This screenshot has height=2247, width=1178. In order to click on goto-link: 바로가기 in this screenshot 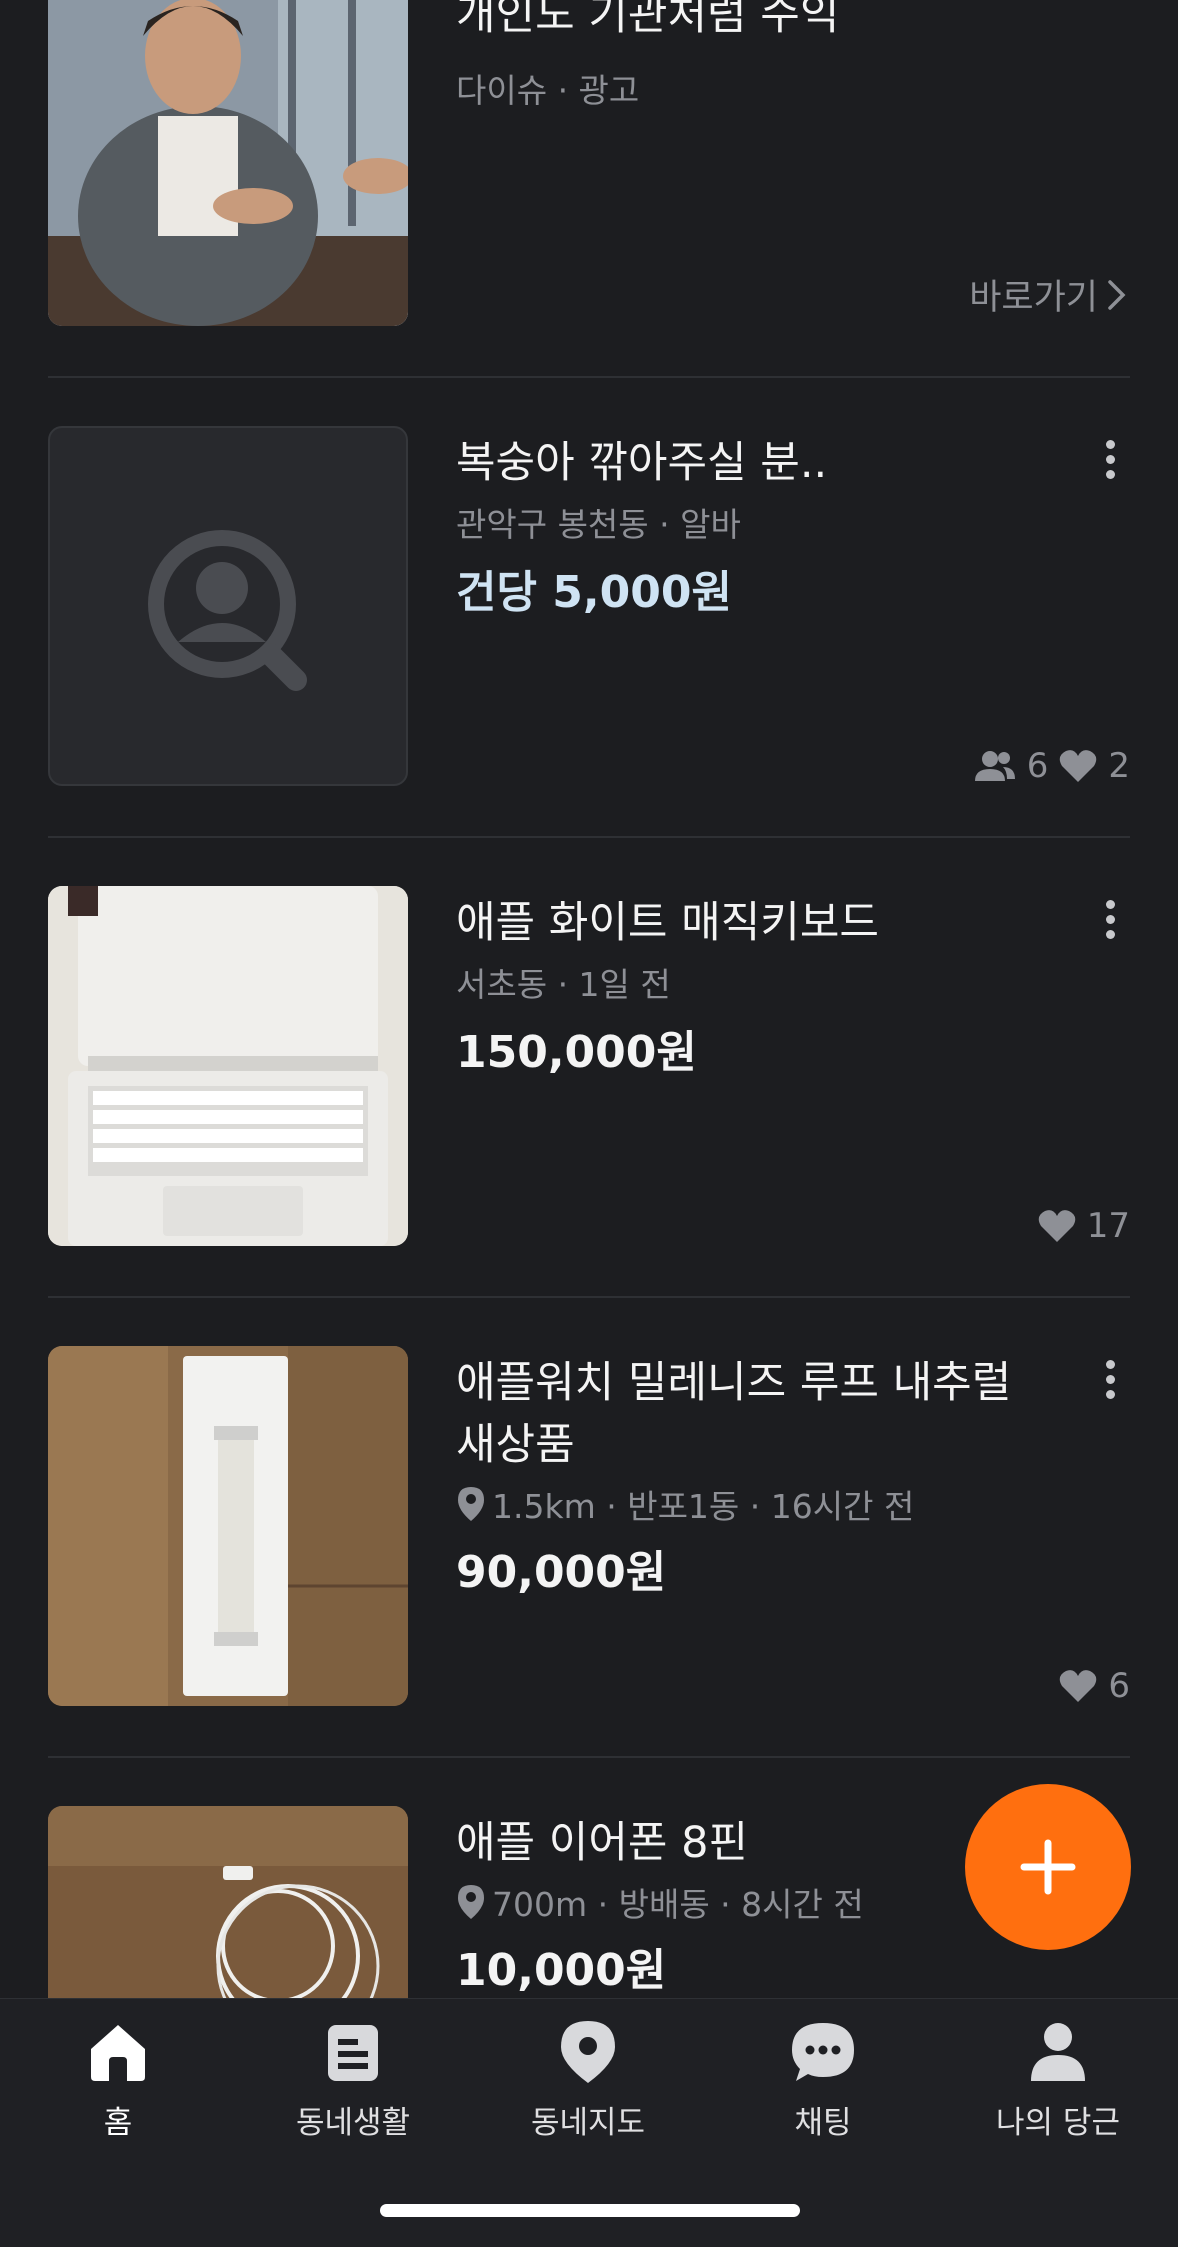, I will do `click(1049, 294)`.